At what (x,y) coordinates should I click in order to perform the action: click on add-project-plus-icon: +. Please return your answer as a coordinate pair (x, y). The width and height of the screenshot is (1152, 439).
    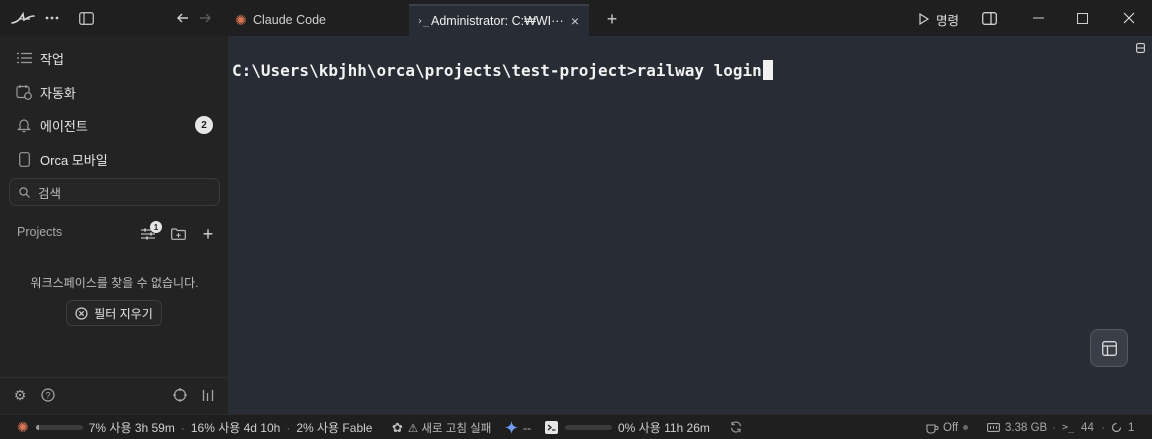
    Looking at the image, I should click on (208, 234).